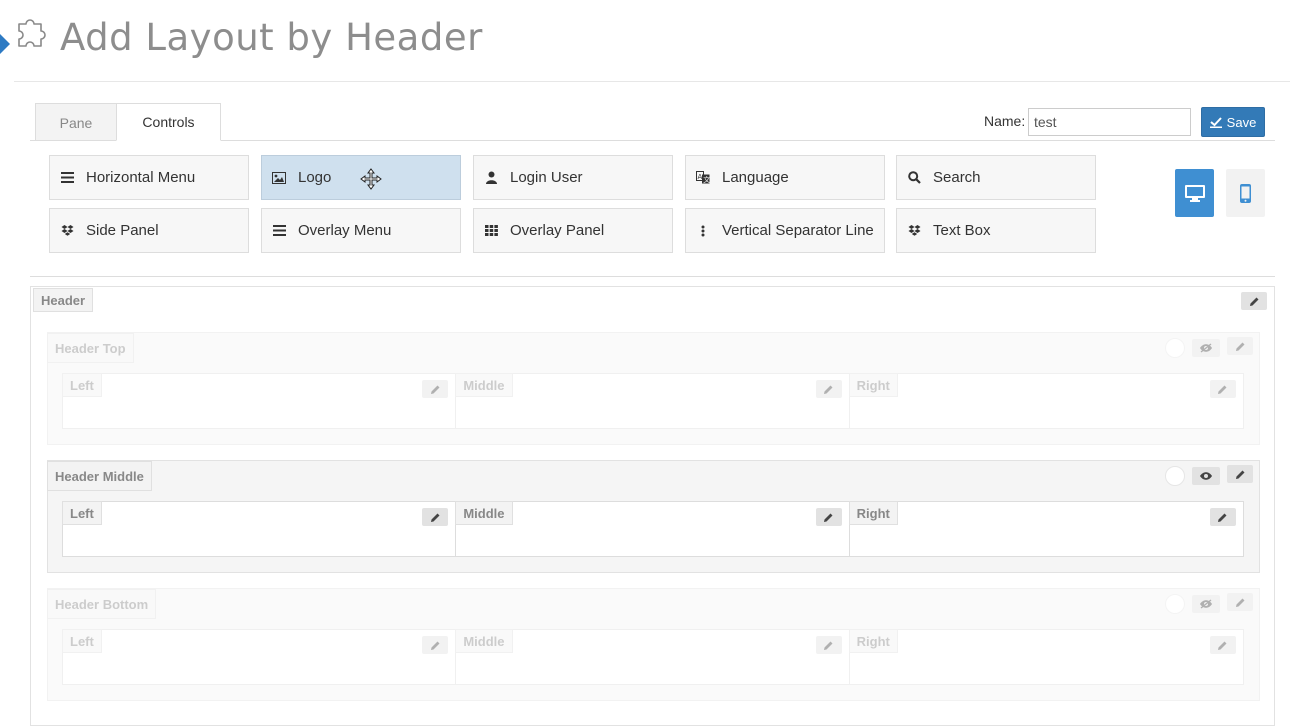 The image size is (1300, 726). Describe the element at coordinates (5, 44) in the screenshot. I see `section-marker` at that location.